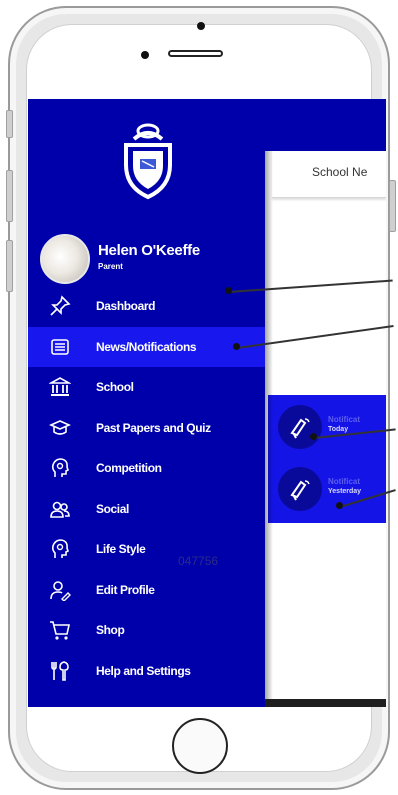 The height and width of the screenshot is (795, 398). I want to click on sensor-dot, so click(145, 55).